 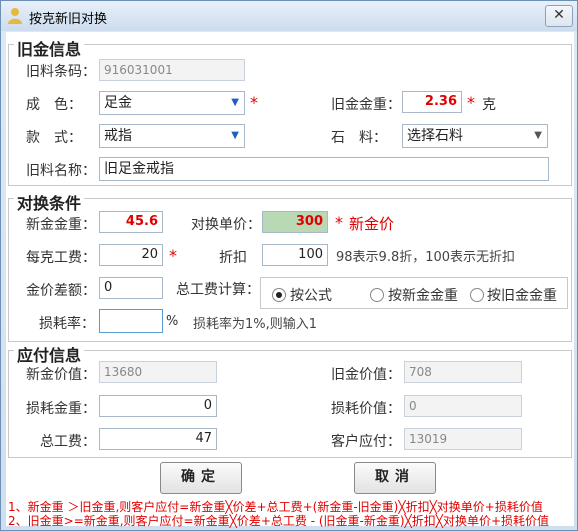 What do you see at coordinates (233, 258) in the screenshot?
I see `discount-label: 折扣` at bounding box center [233, 258].